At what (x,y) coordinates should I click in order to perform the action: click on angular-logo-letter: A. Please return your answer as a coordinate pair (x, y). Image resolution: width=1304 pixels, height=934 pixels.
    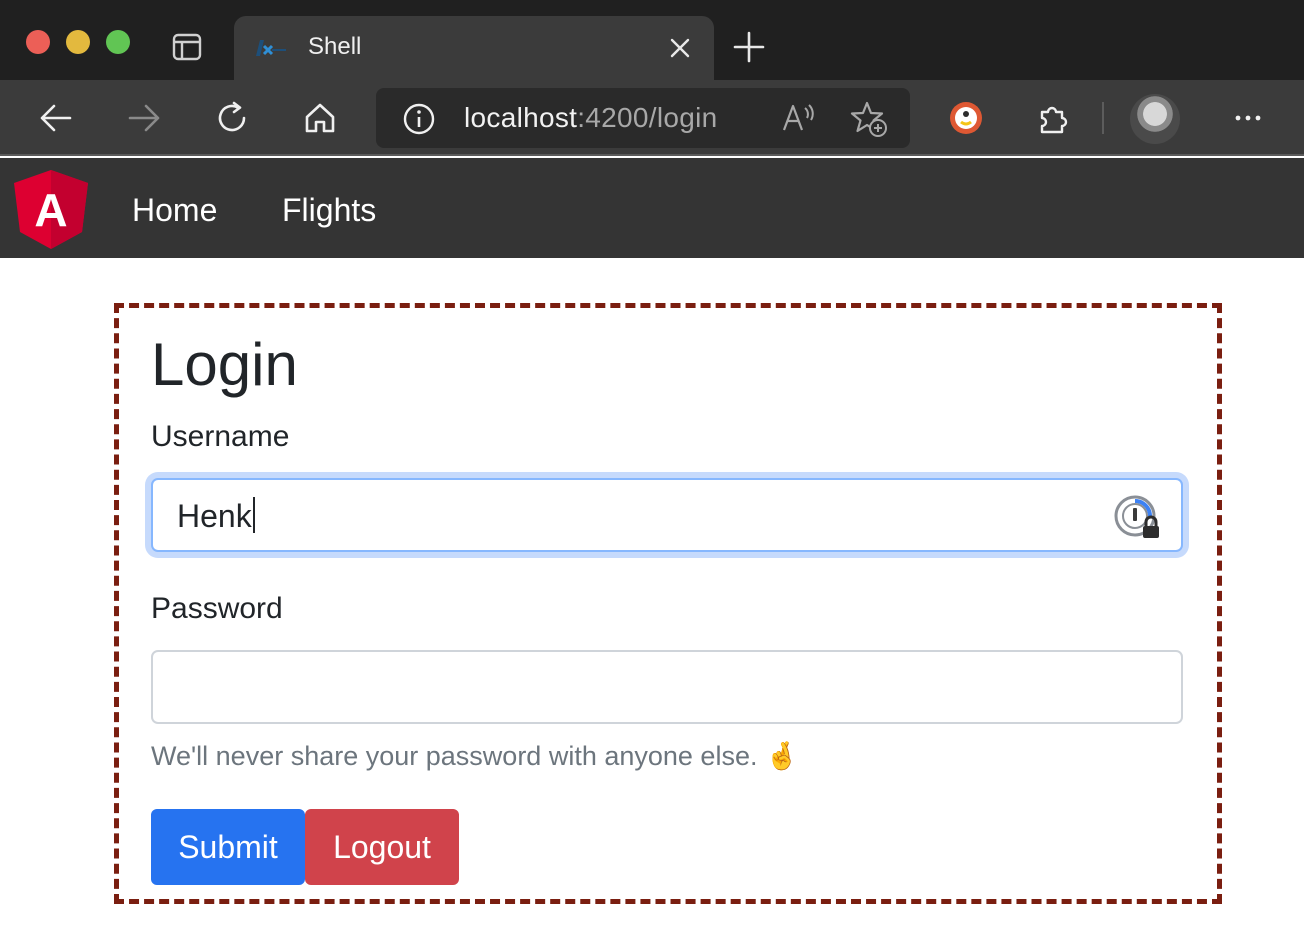
    Looking at the image, I should click on (50, 210).